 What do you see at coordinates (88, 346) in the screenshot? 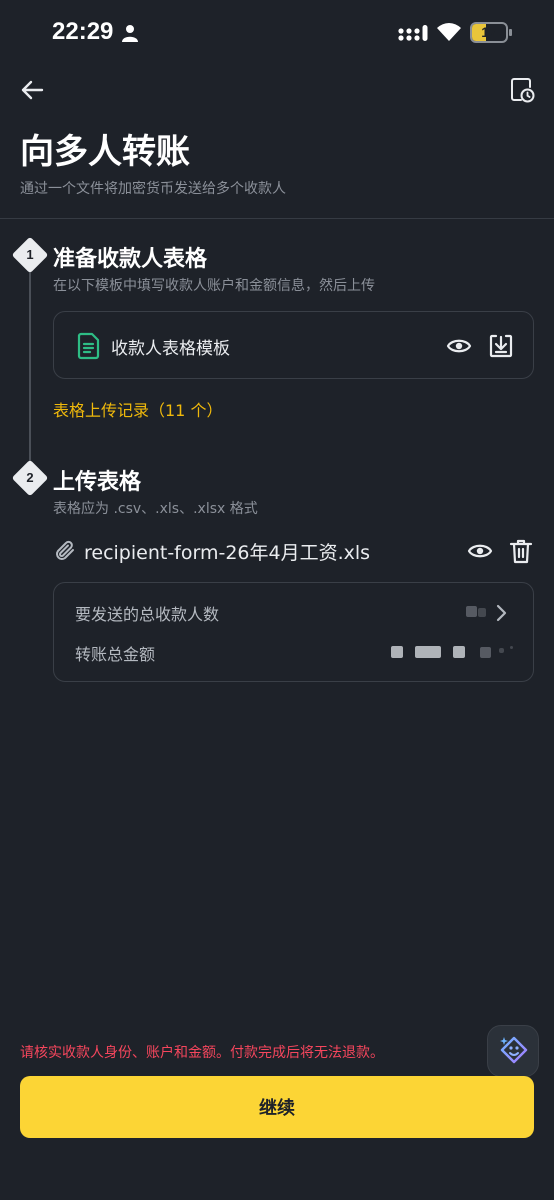
I see `document-icon` at bounding box center [88, 346].